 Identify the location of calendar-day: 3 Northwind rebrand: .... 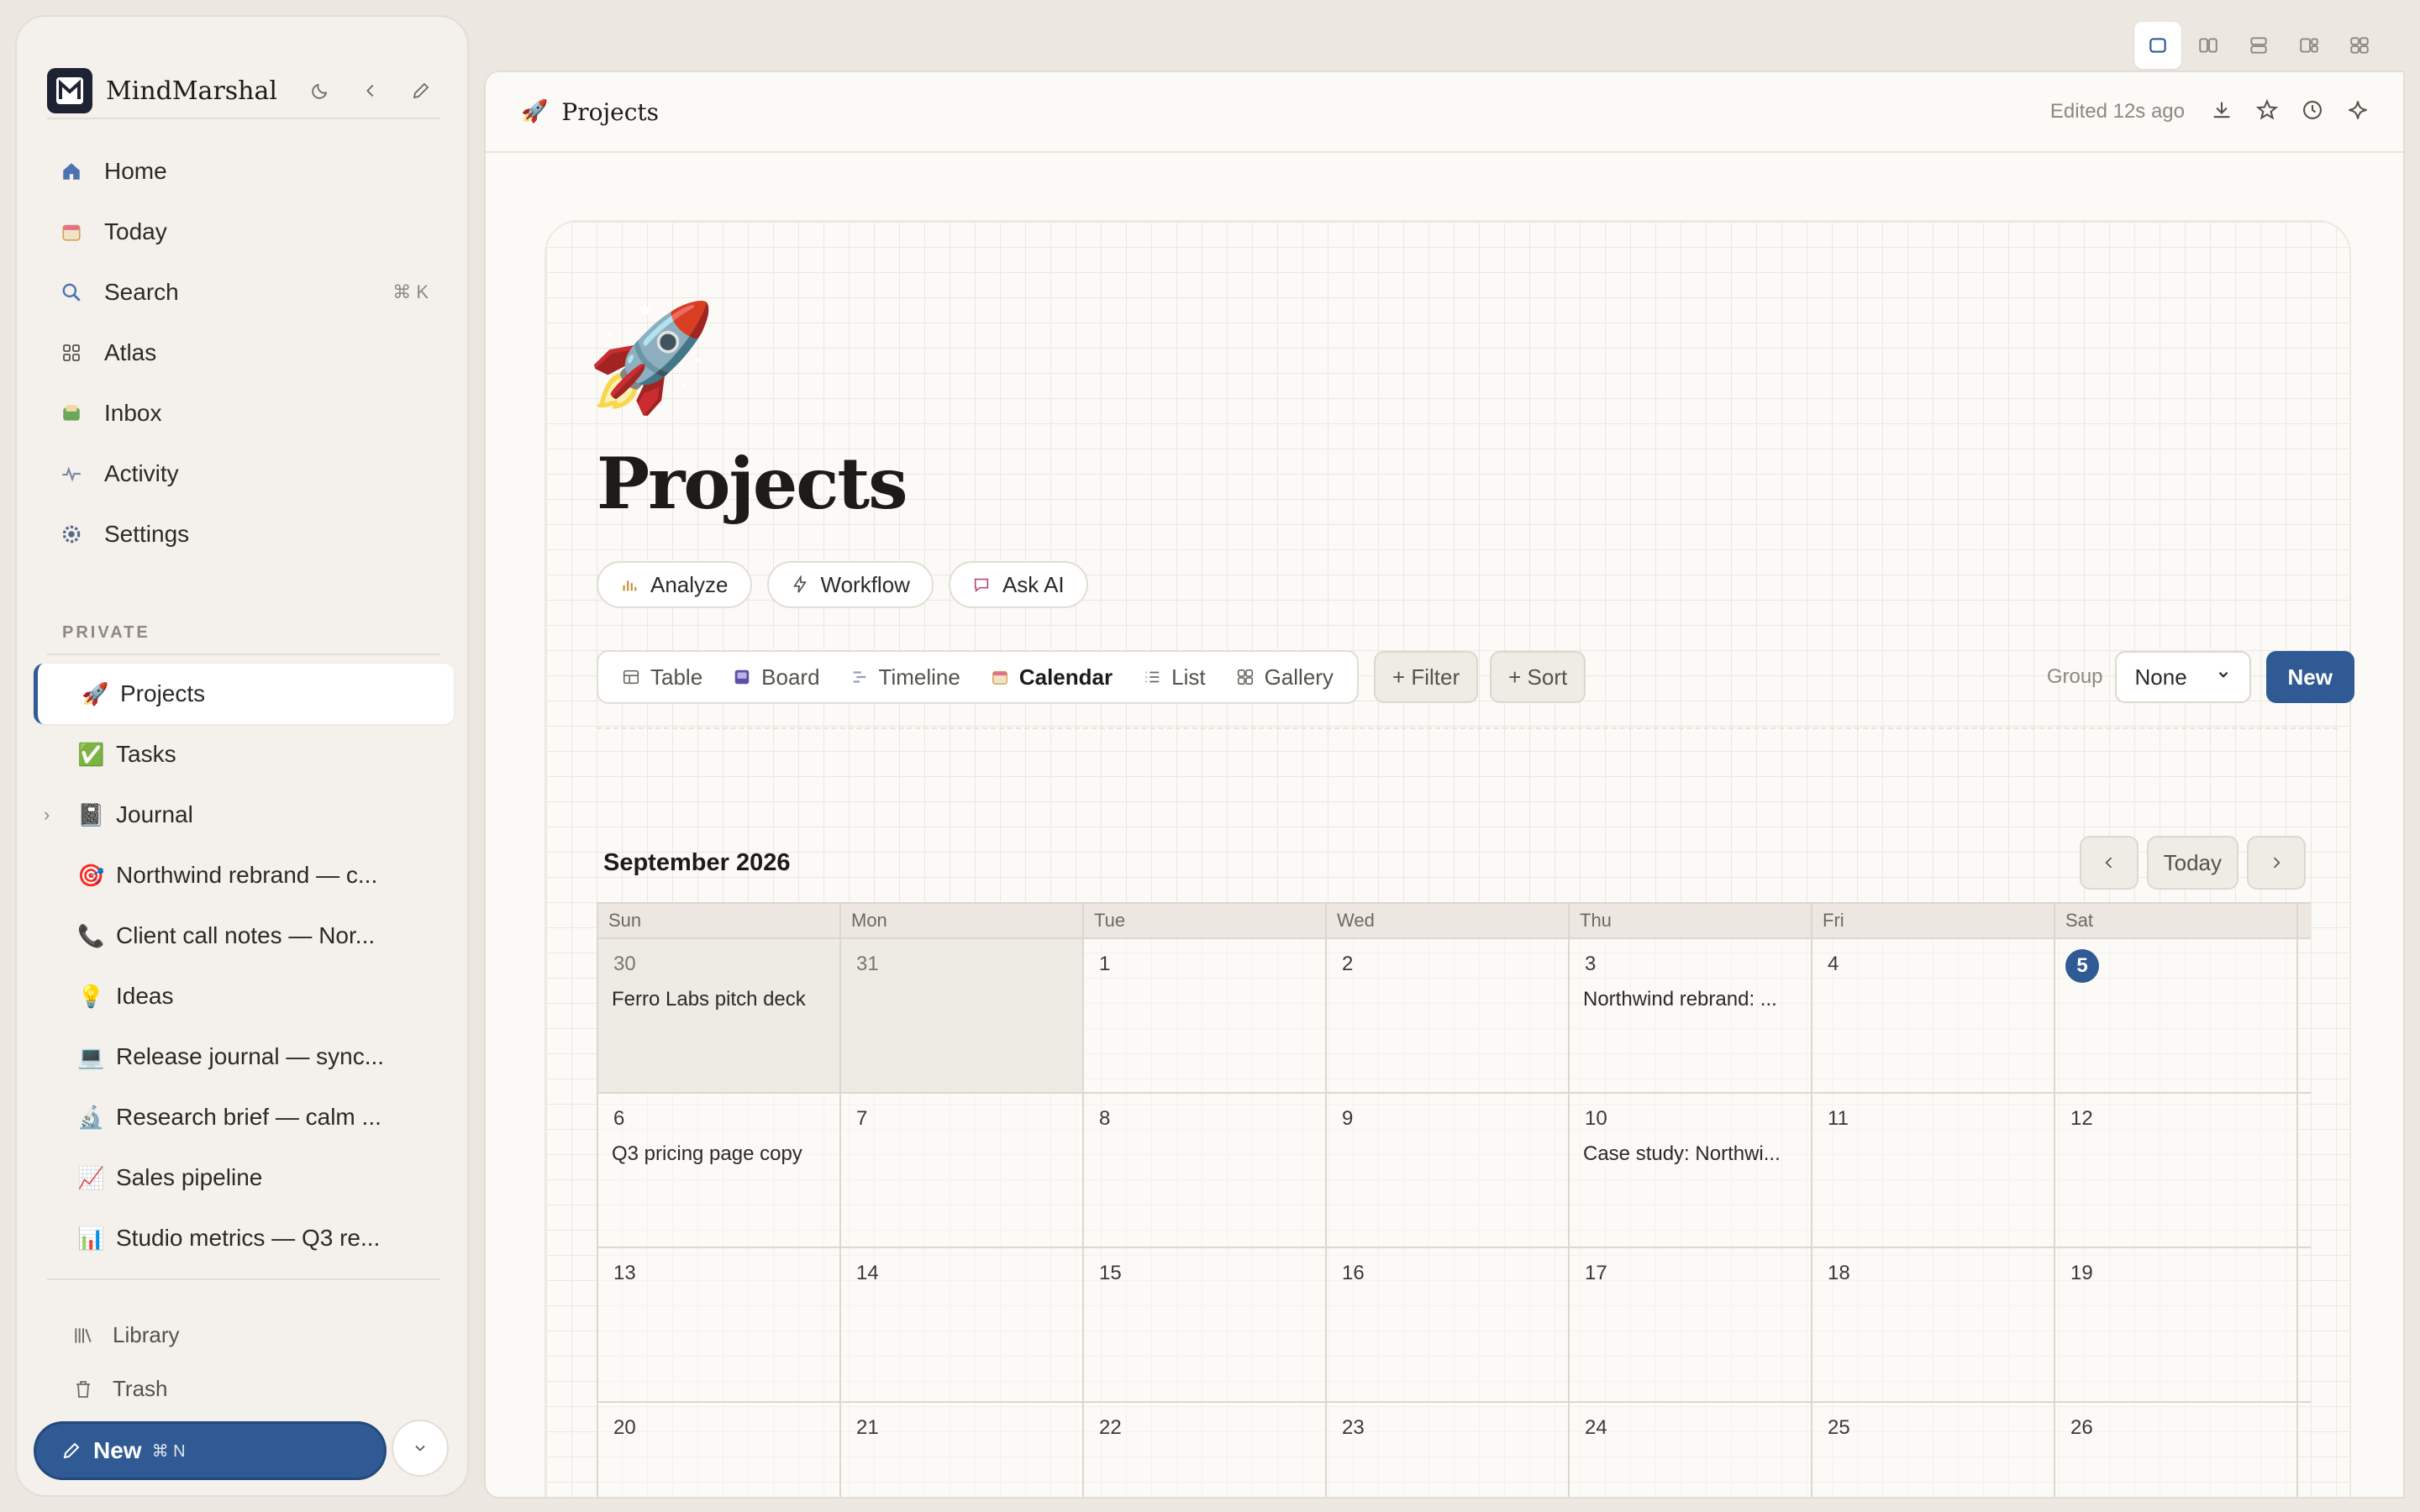
(1691, 1015).